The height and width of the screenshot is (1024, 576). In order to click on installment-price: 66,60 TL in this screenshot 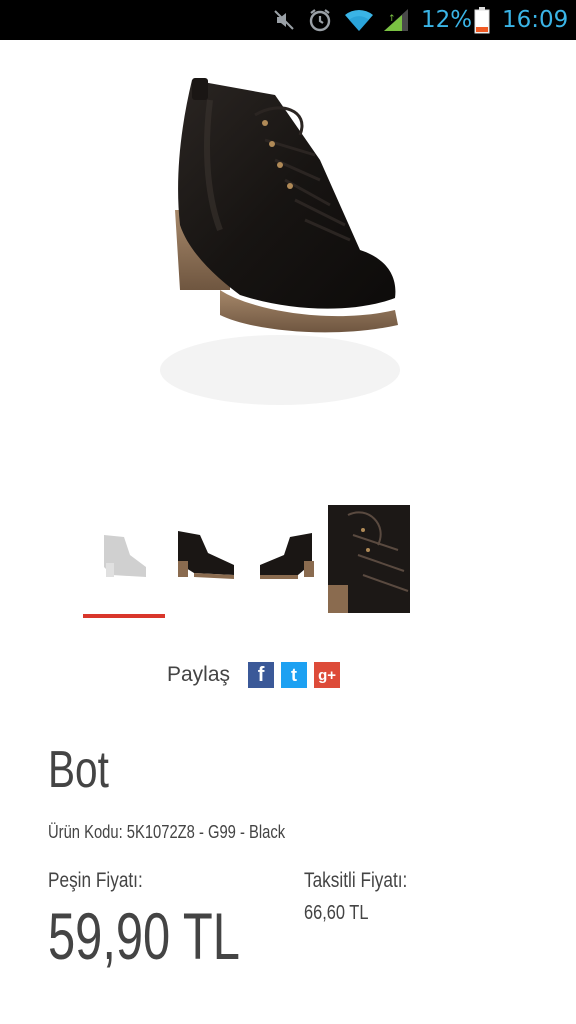, I will do `click(336, 913)`.